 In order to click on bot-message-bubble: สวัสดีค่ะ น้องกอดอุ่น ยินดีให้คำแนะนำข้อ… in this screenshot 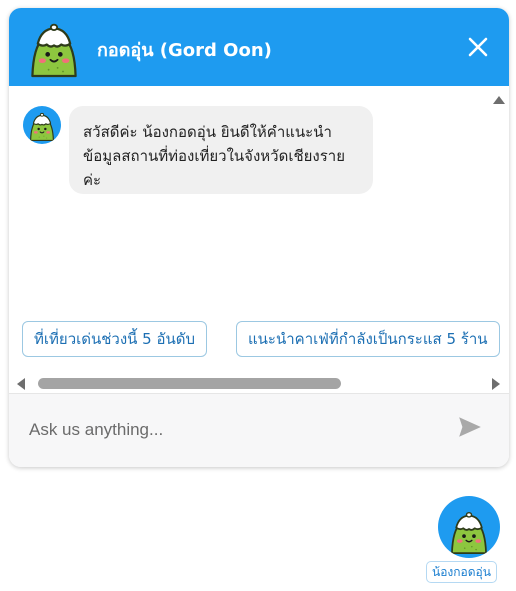, I will do `click(221, 150)`.